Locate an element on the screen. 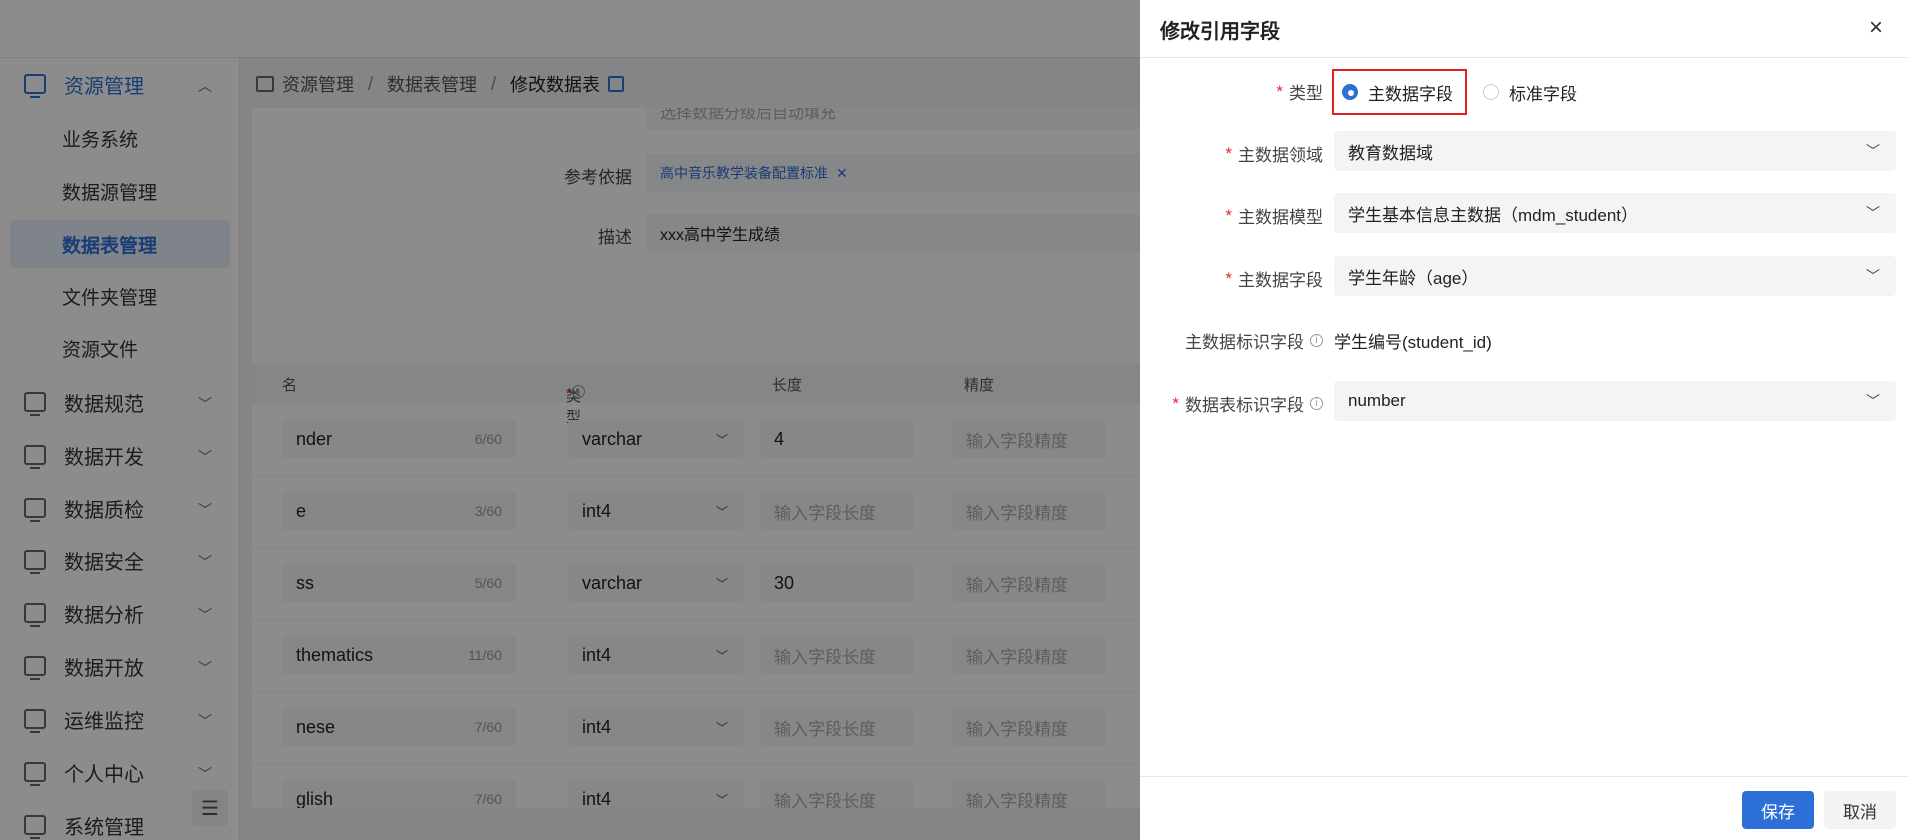 This screenshot has height=840, width=1908. field-label-text: 主数据字段 is located at coordinates (1280, 280).